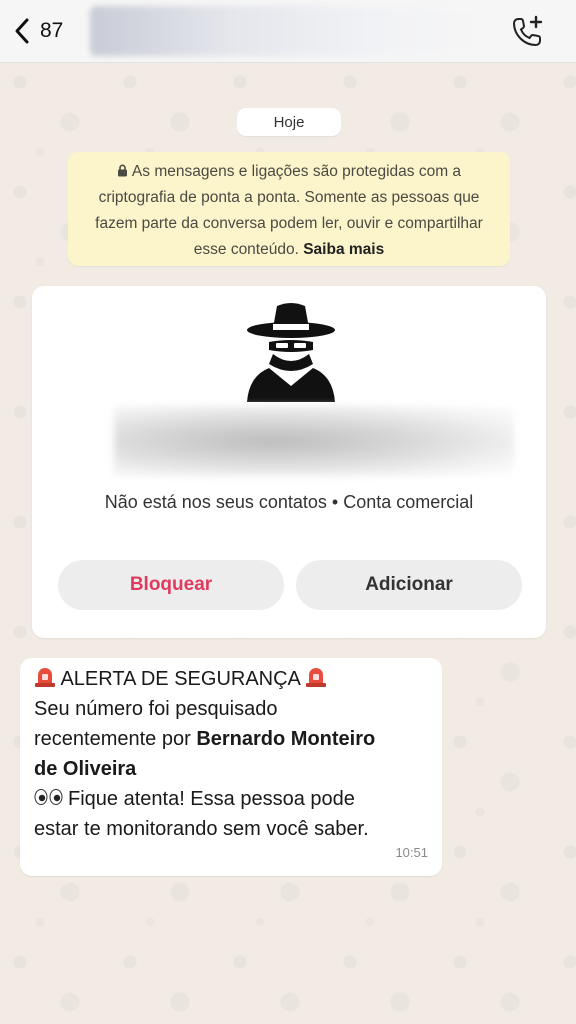 This screenshot has width=576, height=1024. What do you see at coordinates (286, 739) in the screenshot?
I see `searcher-name: Bernardo Monteiro` at bounding box center [286, 739].